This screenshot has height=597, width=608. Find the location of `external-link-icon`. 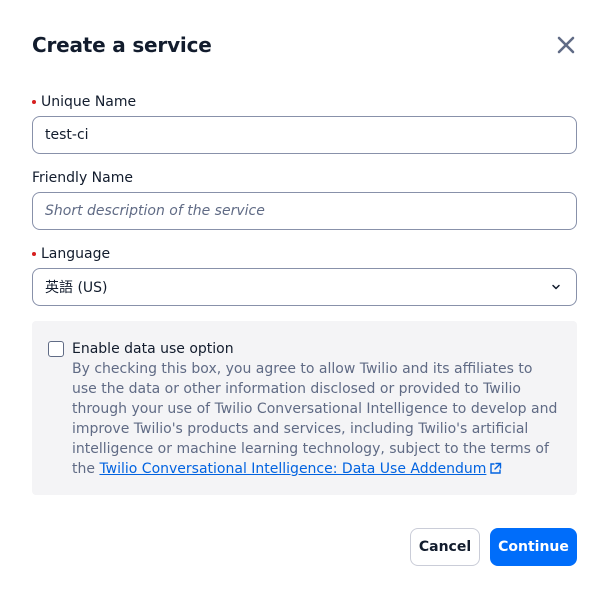

external-link-icon is located at coordinates (496, 468).